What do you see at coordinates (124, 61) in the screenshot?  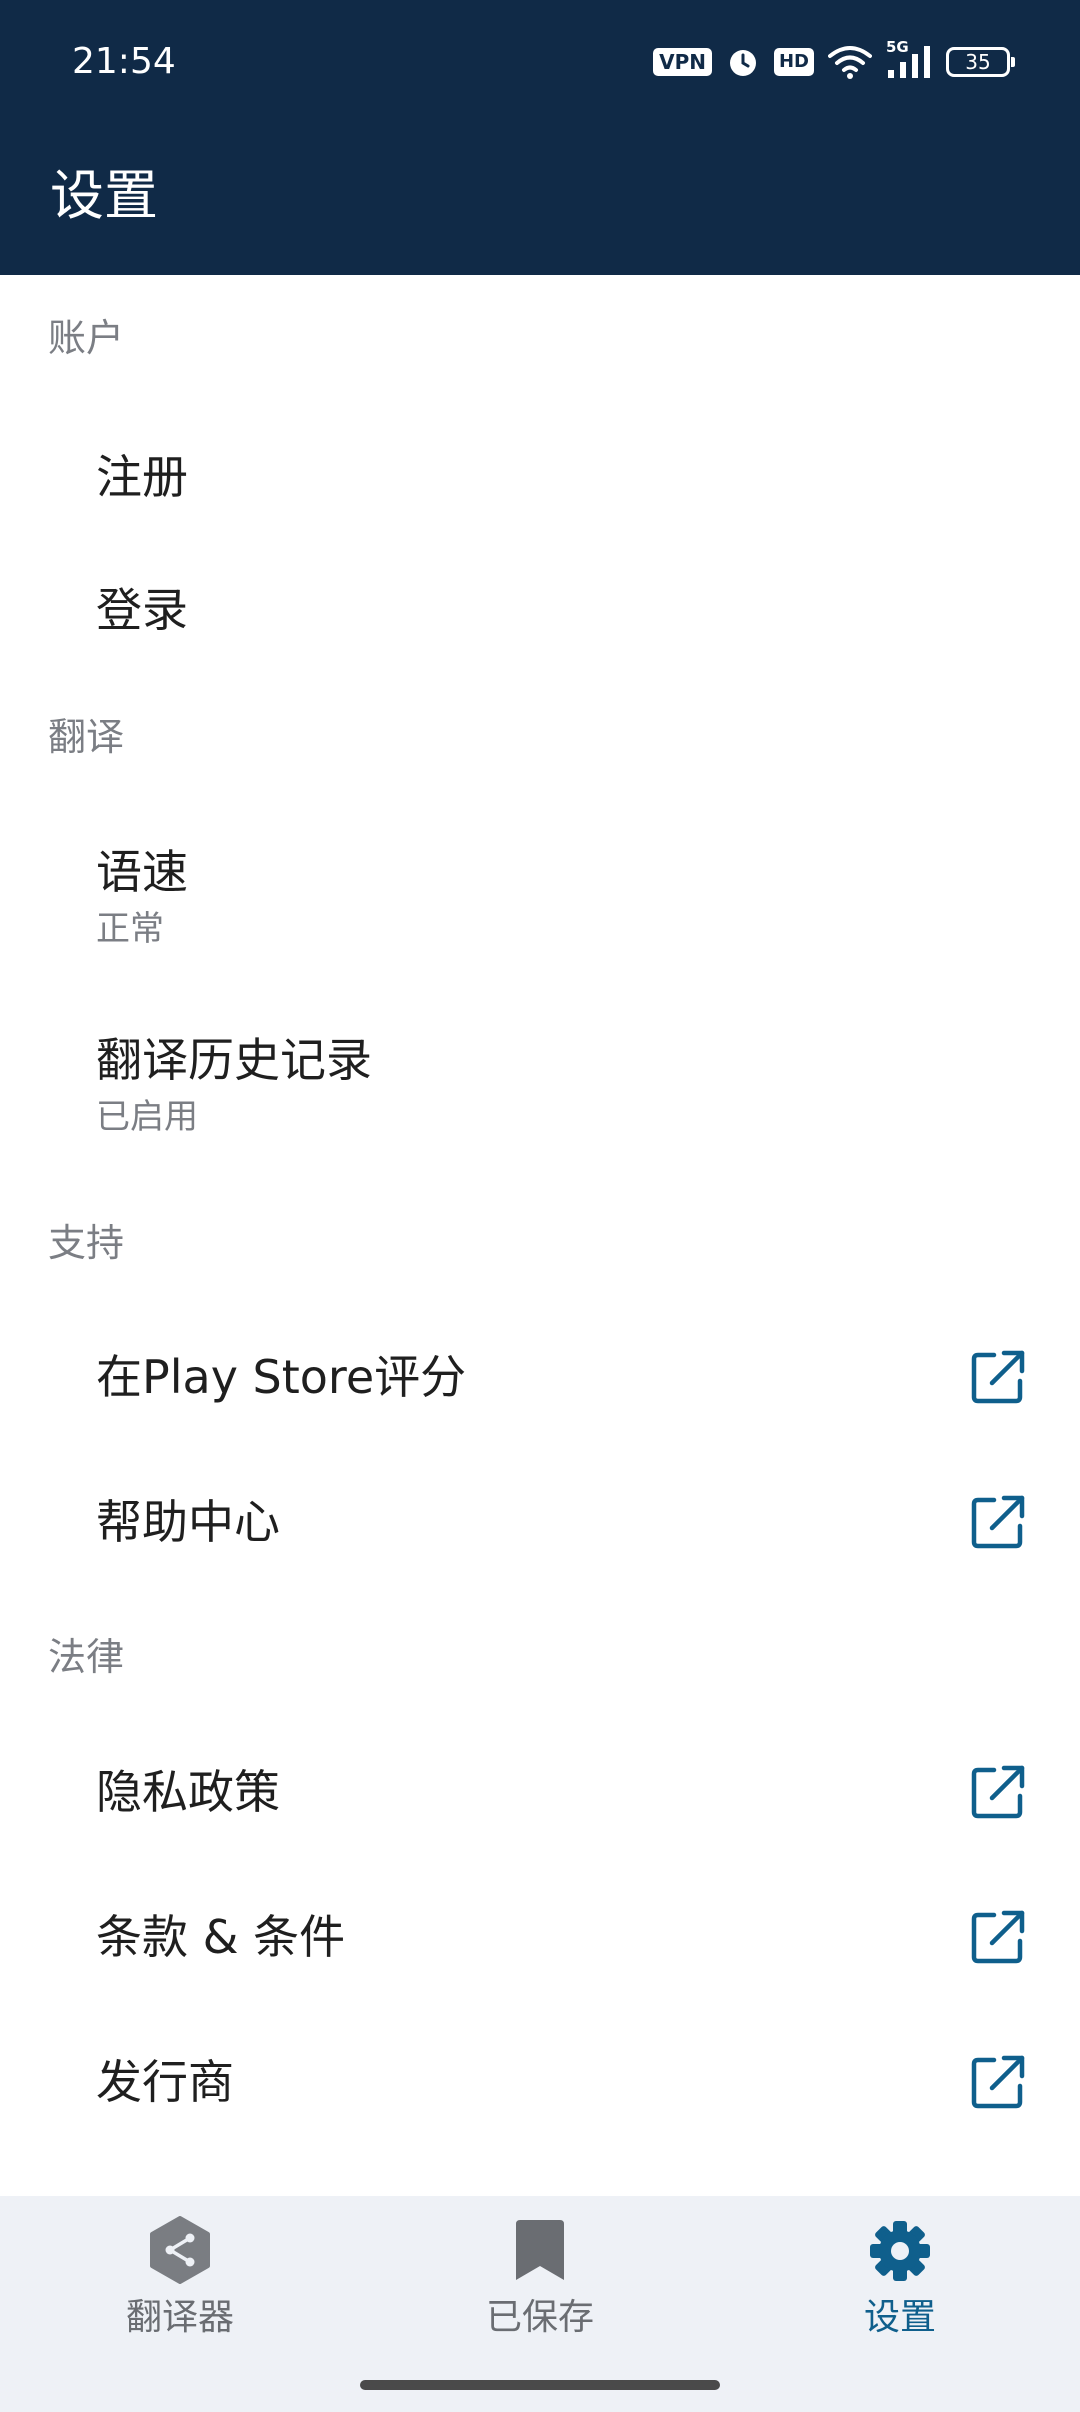 I see `status-time: 21:54` at bounding box center [124, 61].